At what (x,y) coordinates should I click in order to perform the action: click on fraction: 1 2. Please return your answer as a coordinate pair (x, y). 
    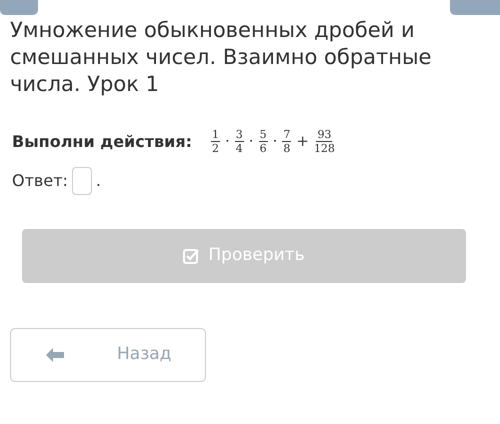
    Looking at the image, I should click on (215, 141).